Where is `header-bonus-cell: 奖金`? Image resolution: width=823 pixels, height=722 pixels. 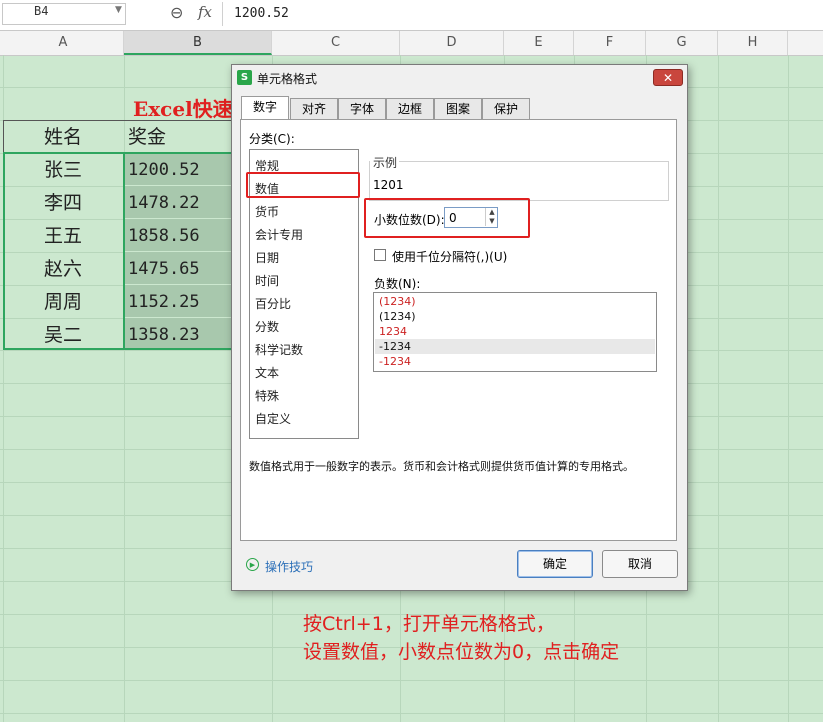
header-bonus-cell: 奖金 is located at coordinates (147, 137).